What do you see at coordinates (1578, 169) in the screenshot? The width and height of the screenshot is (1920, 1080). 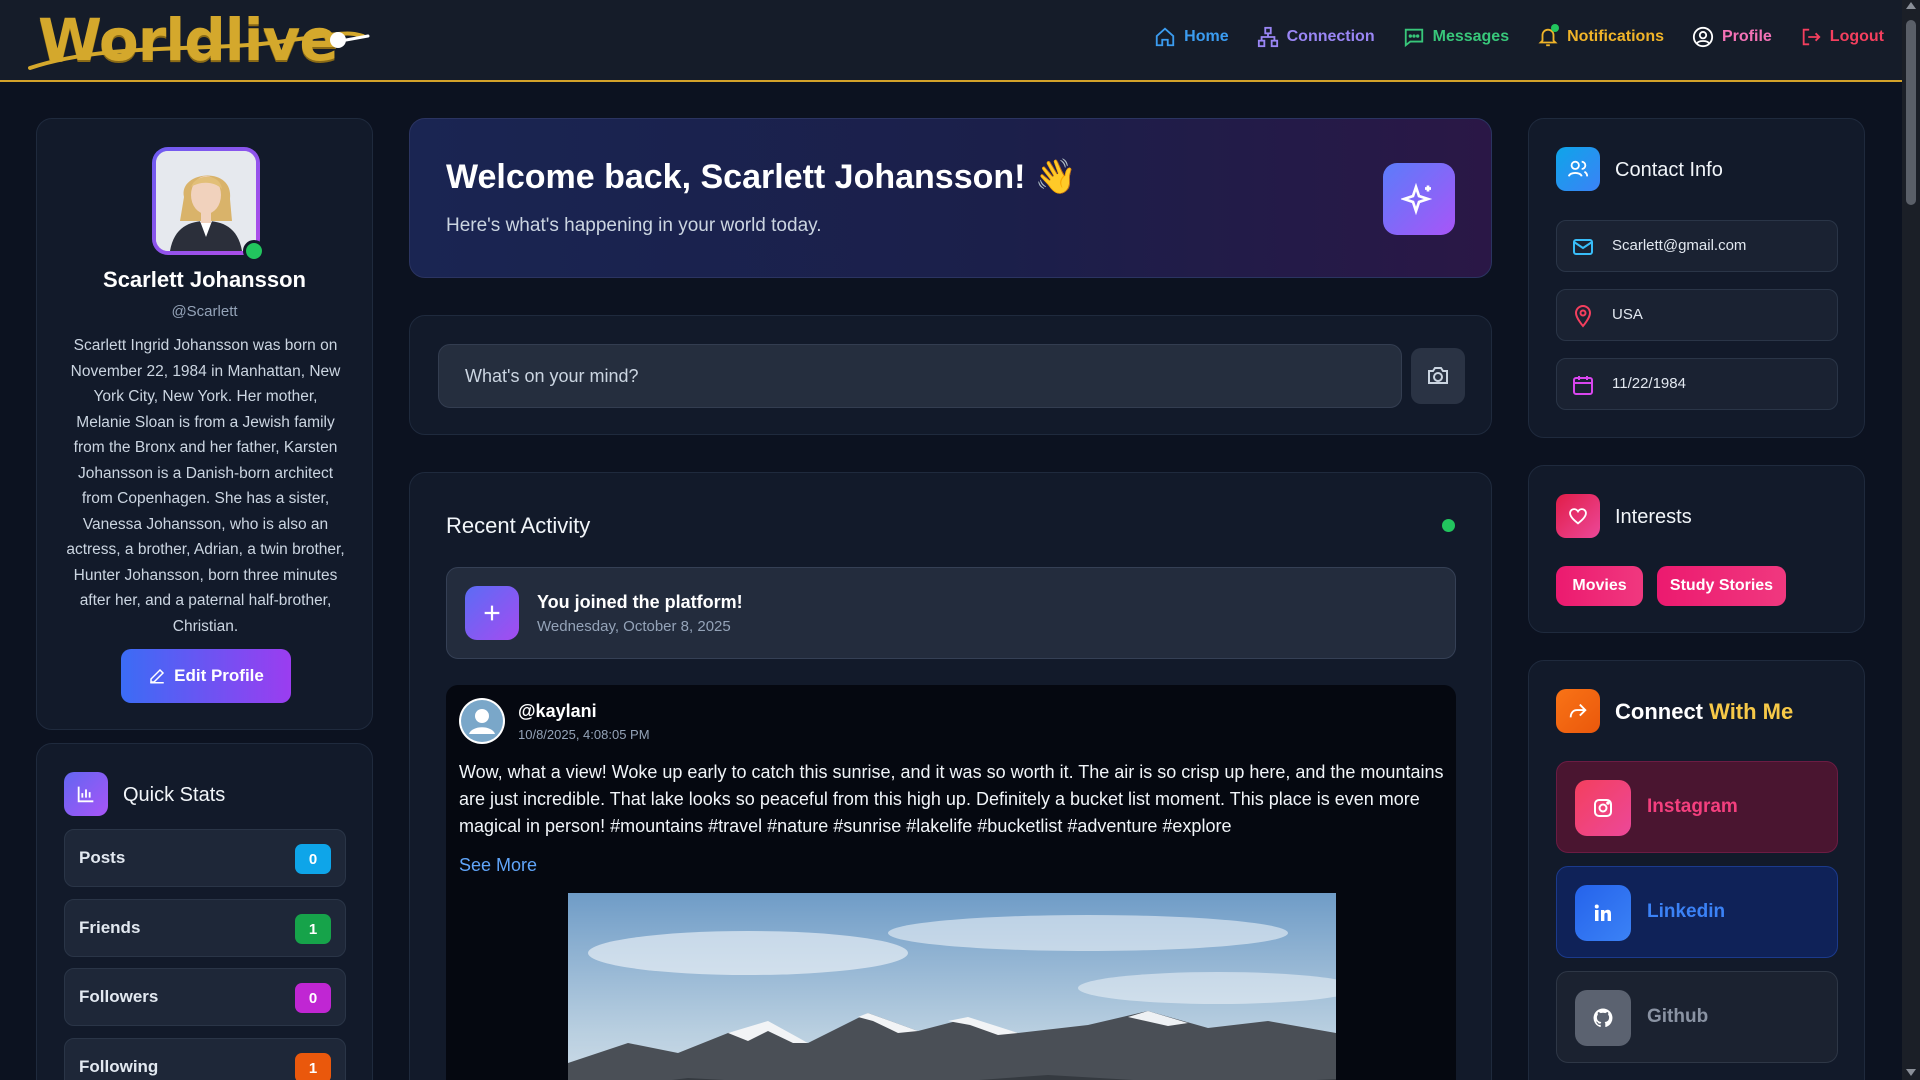 I see `users-icon` at bounding box center [1578, 169].